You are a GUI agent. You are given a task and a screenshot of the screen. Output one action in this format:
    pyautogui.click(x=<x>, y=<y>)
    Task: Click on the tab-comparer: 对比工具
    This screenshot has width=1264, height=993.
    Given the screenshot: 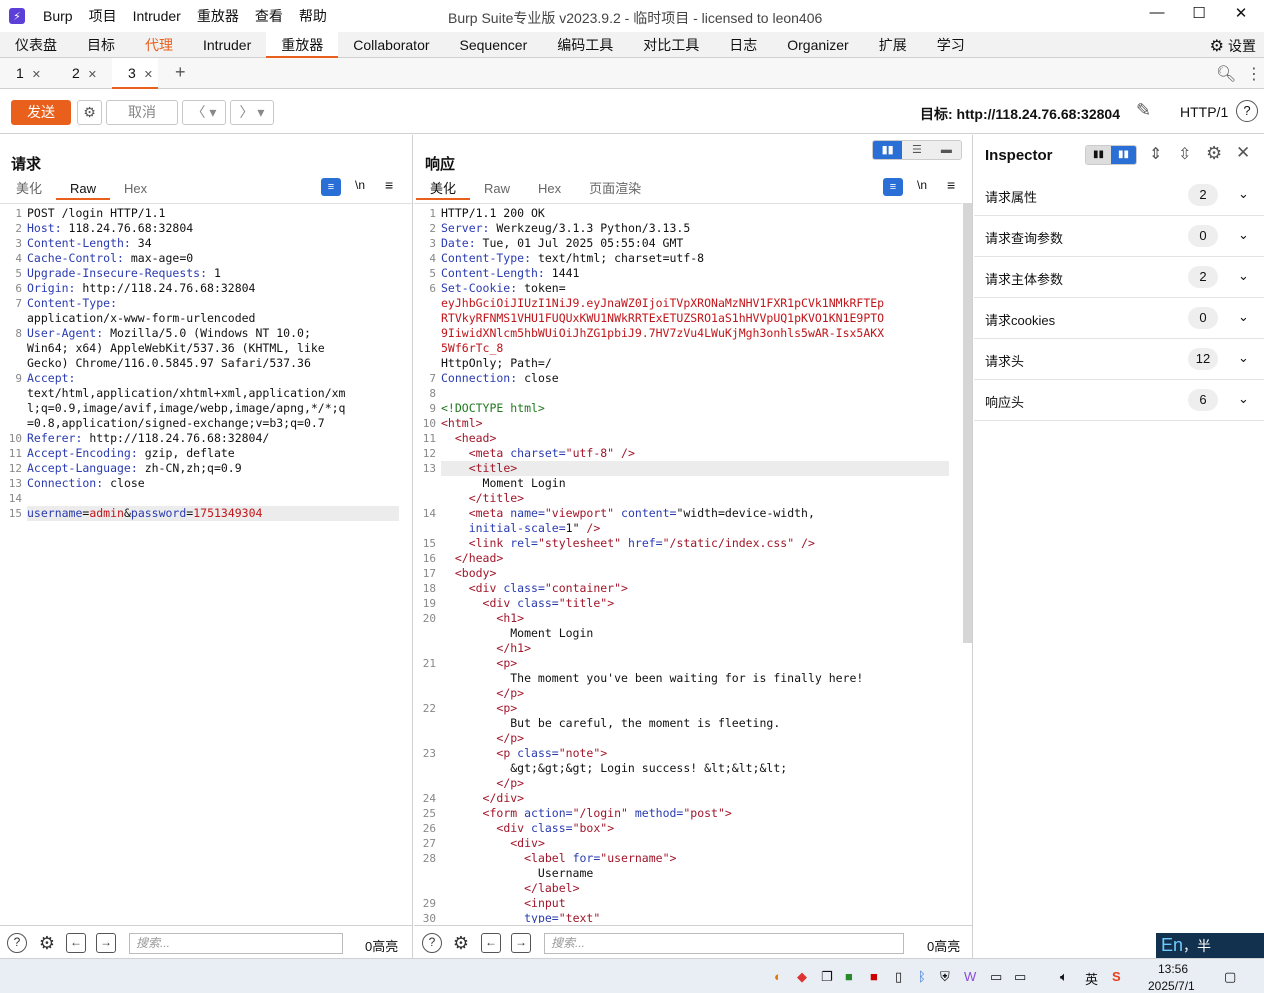 What is the action you would take?
    pyautogui.click(x=671, y=45)
    